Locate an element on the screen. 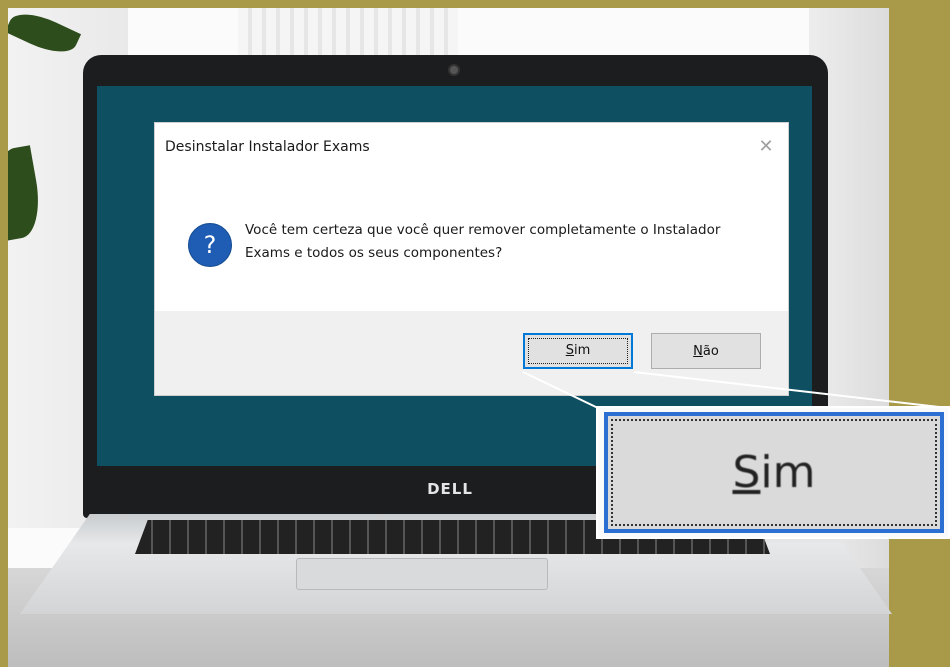 The width and height of the screenshot is (950, 667). zoom-label-rest: im is located at coordinates (788, 472).